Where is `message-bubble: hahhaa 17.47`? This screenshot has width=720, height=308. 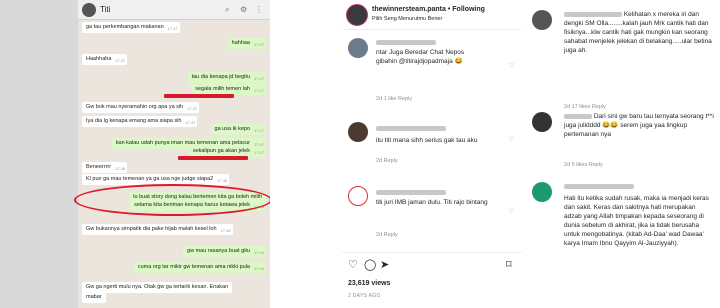
message-bubble: hahhaa 17.47 is located at coordinates (246, 43).